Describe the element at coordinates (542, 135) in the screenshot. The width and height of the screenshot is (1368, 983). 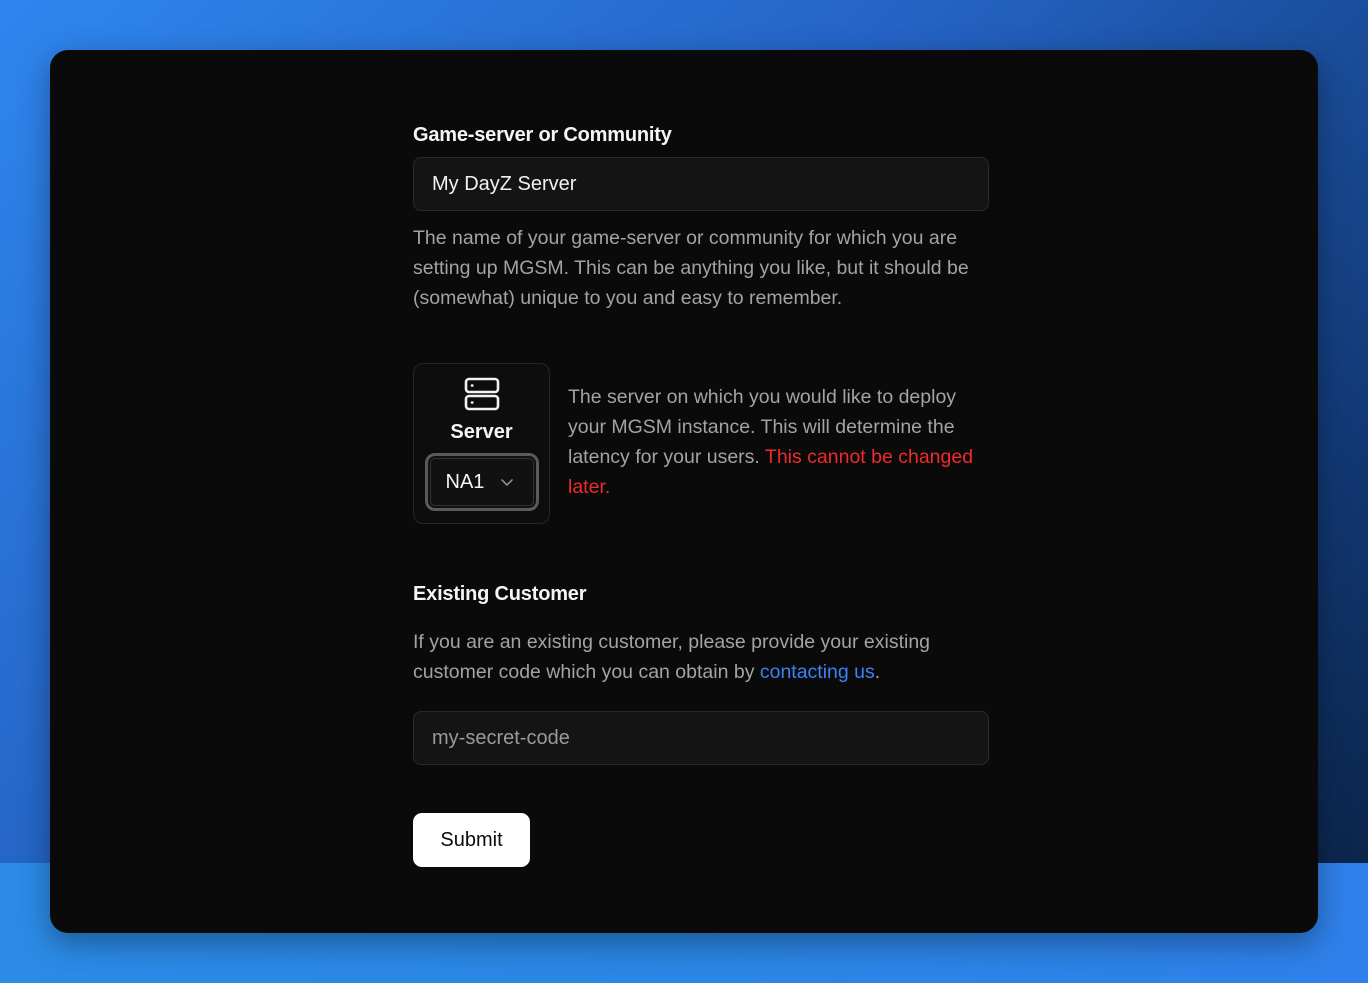
I see `name-label: Game-server or Community` at that location.